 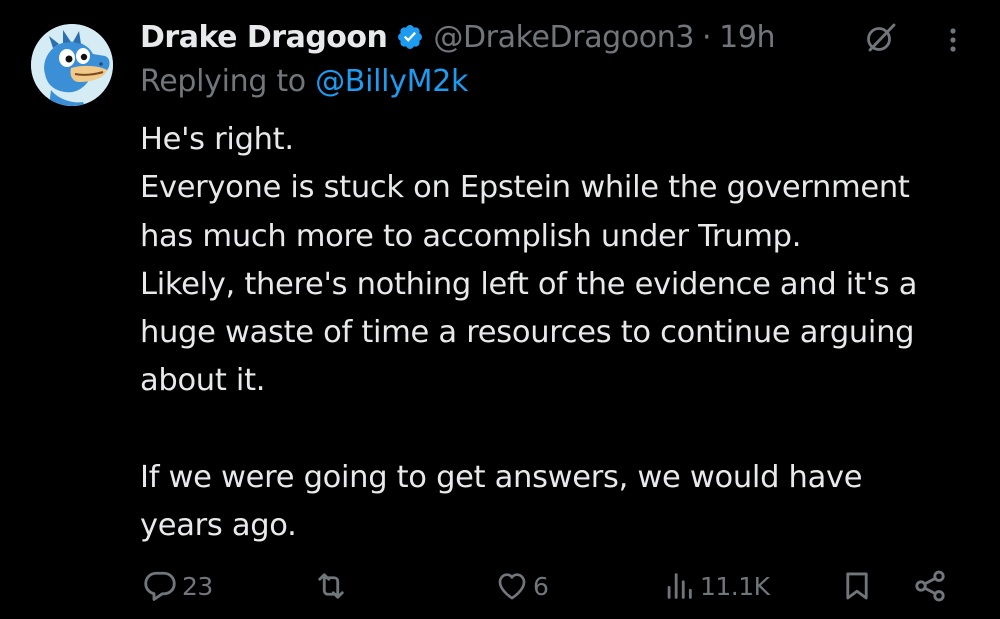 What do you see at coordinates (264, 37) in the screenshot?
I see `display-name: Drake Dragoon` at bounding box center [264, 37].